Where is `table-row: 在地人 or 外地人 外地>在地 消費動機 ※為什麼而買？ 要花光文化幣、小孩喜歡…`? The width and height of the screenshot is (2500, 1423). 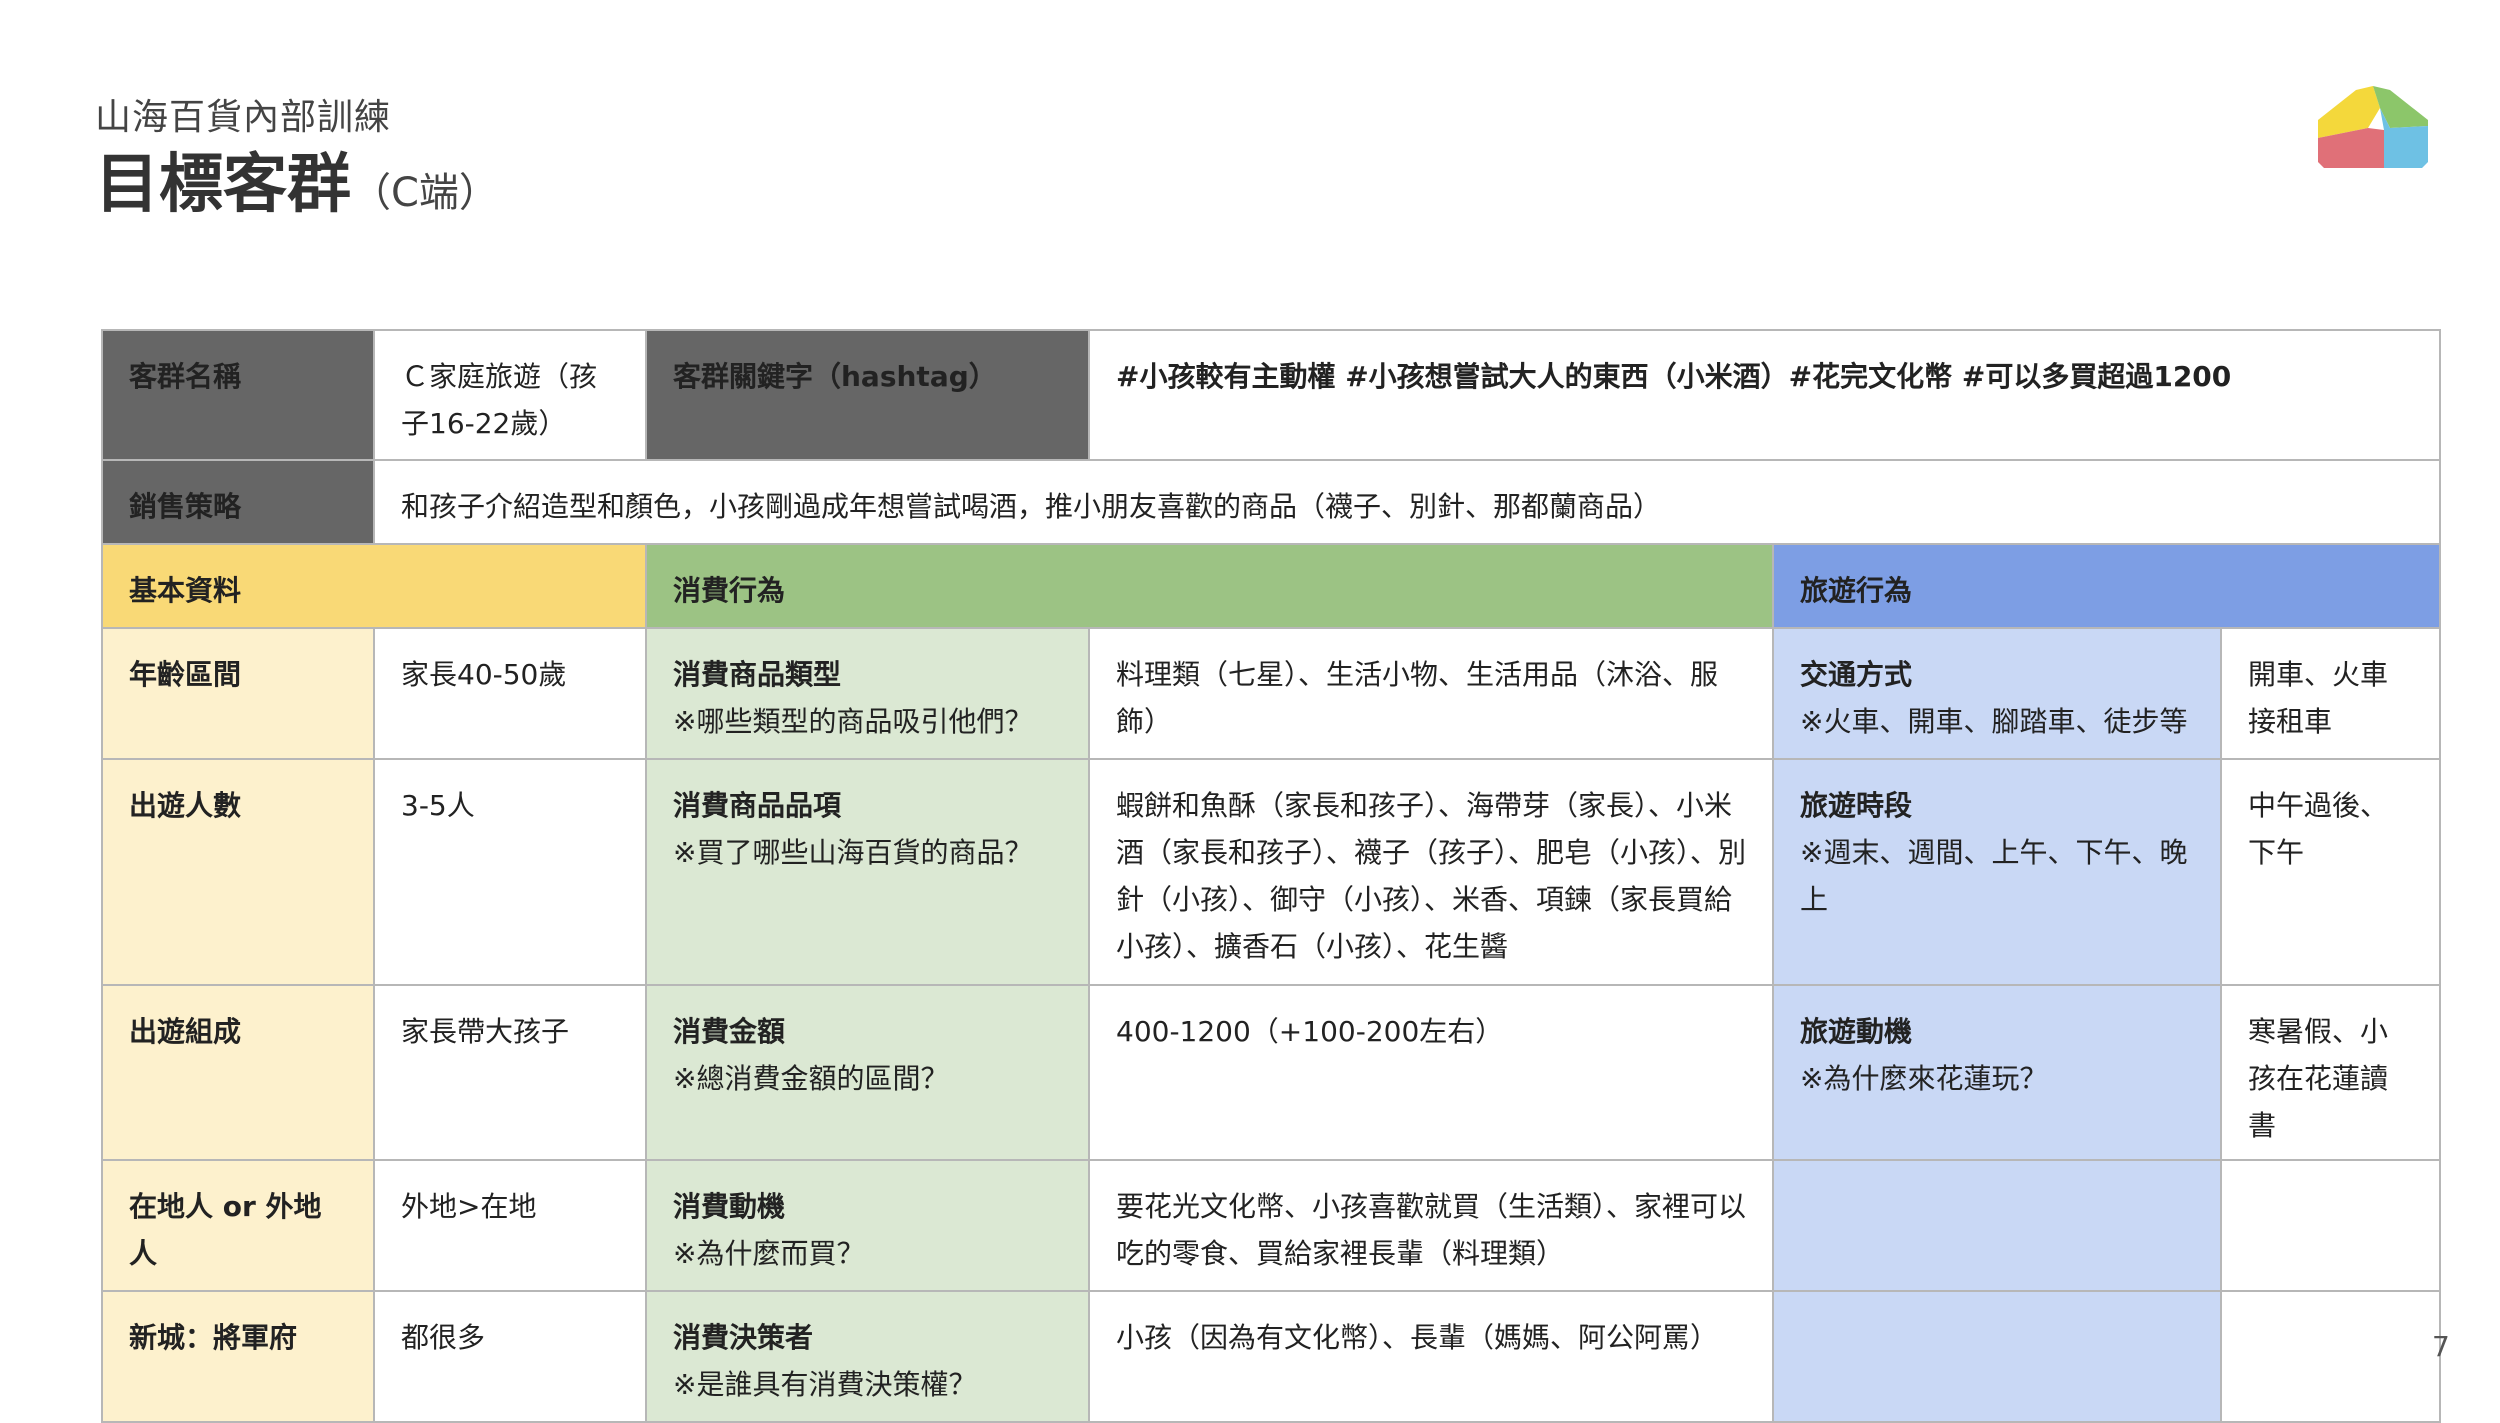 table-row: 在地人 or 外地人 外地>在地 消費動機 ※為什麼而買？ 要花光文化幣、小孩喜歡… is located at coordinates (1271, 1225).